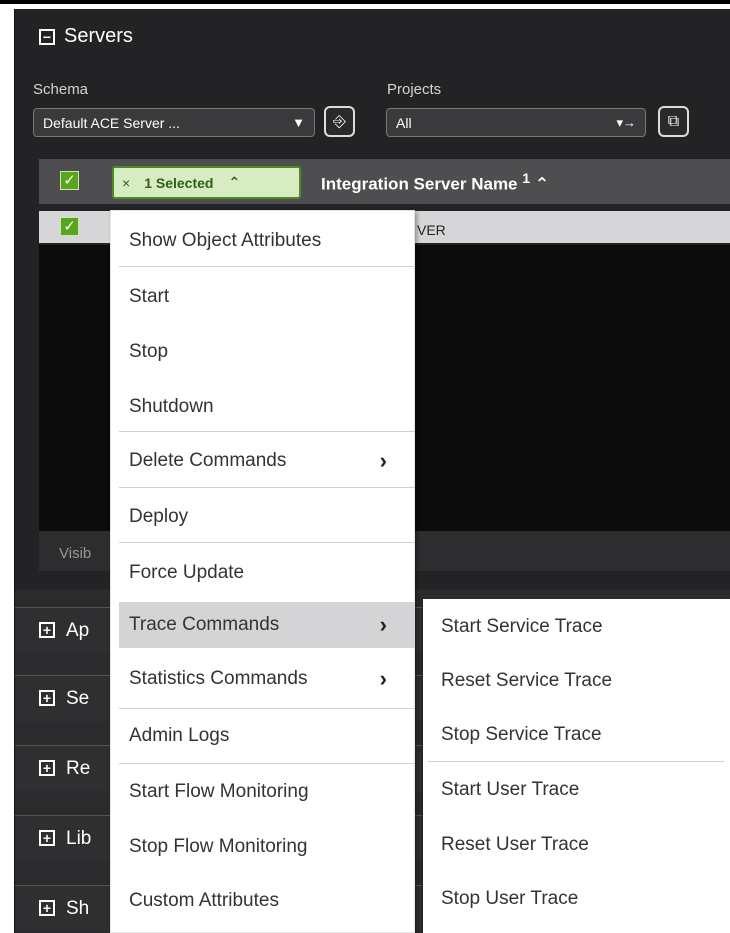 The image size is (730, 933). Describe the element at coordinates (576, 735) in the screenshot. I see `submenu-stop-service-trace: Stop Service Trace` at that location.